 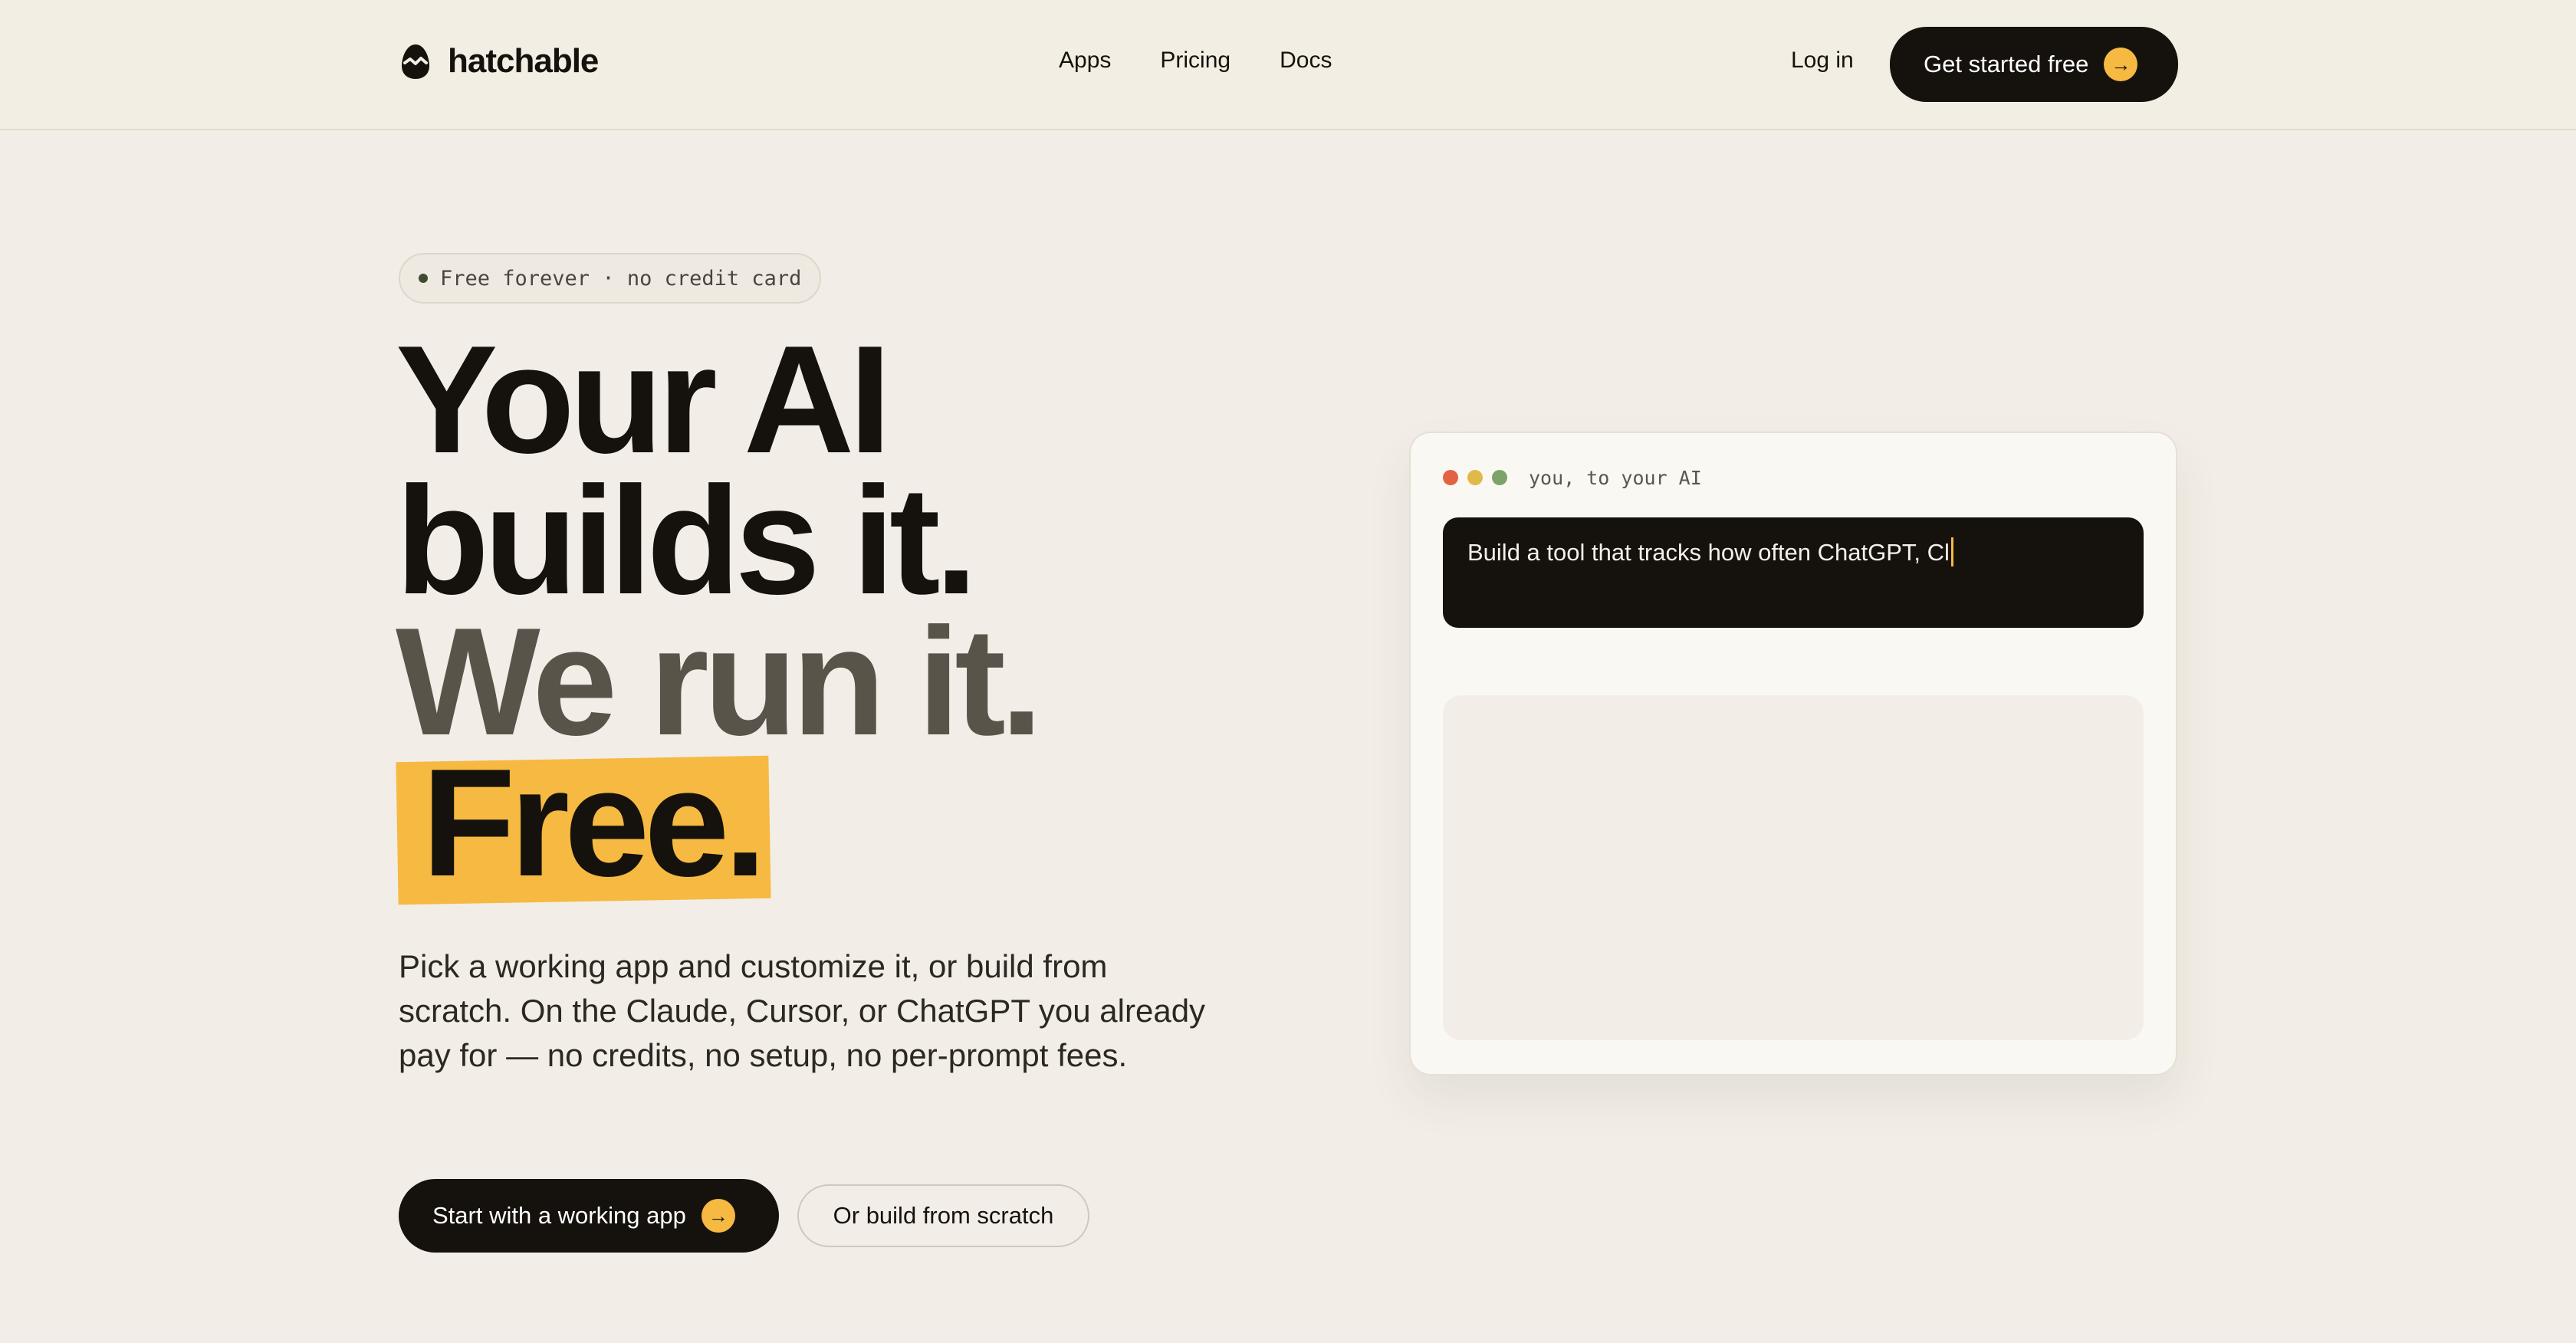 I want to click on window-dots, so click(x=1480, y=478).